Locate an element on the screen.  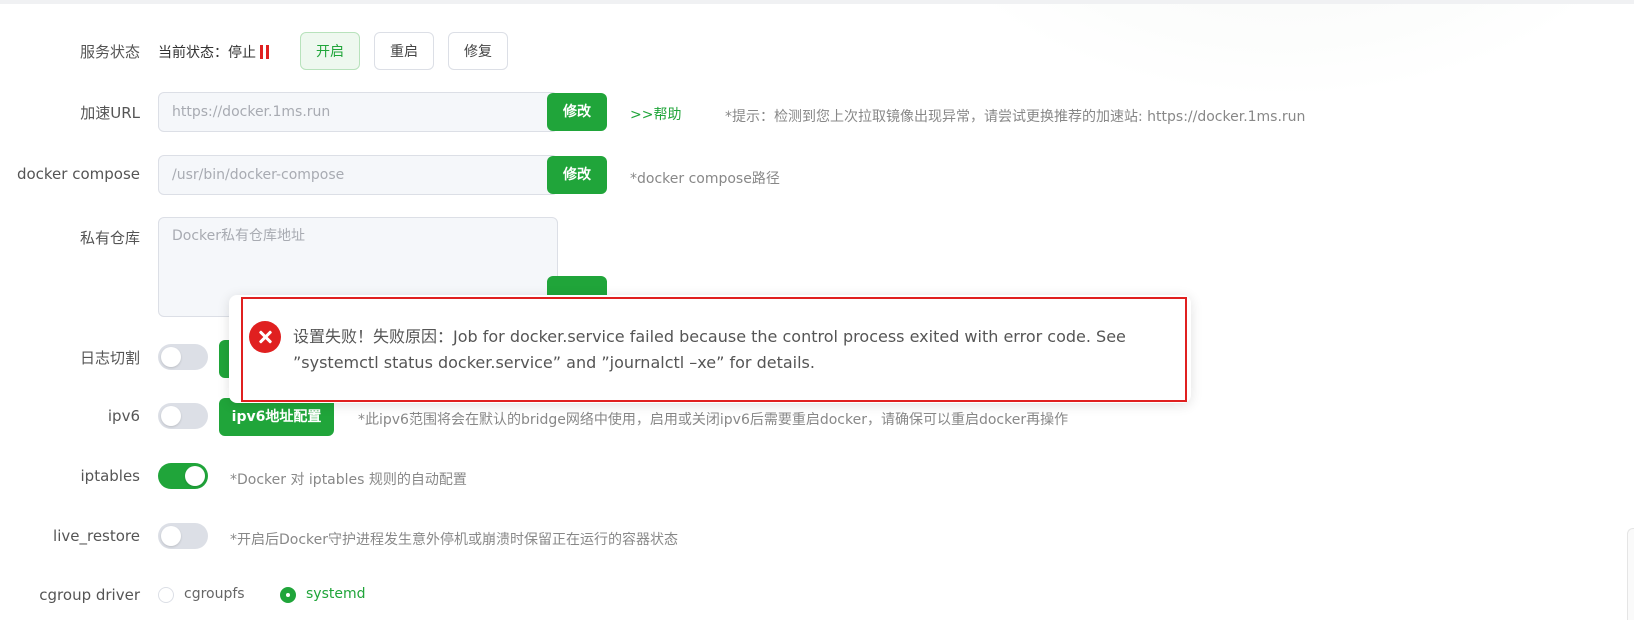
service-status-row: 服务状态 当前状态：停止 开启 重启 修复 is located at coordinates (817, 51).